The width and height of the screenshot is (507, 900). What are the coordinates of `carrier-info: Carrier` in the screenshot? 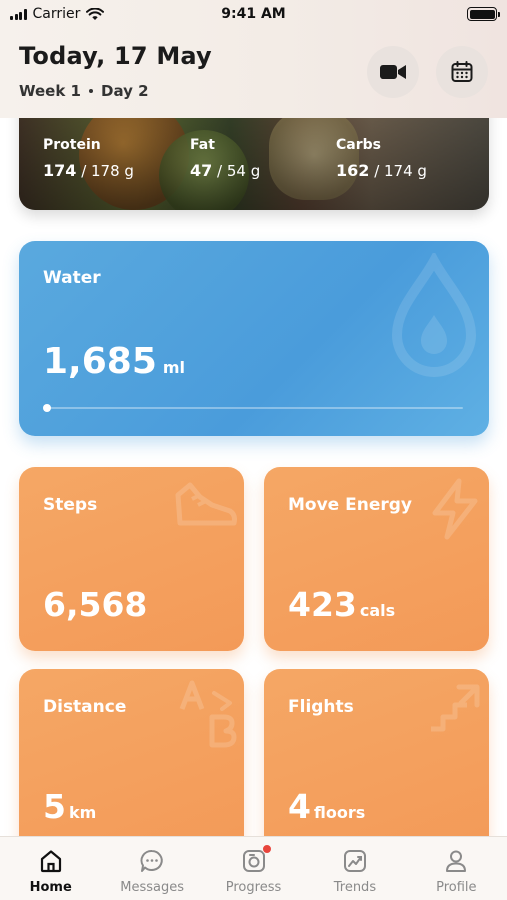 It's located at (100, 14).